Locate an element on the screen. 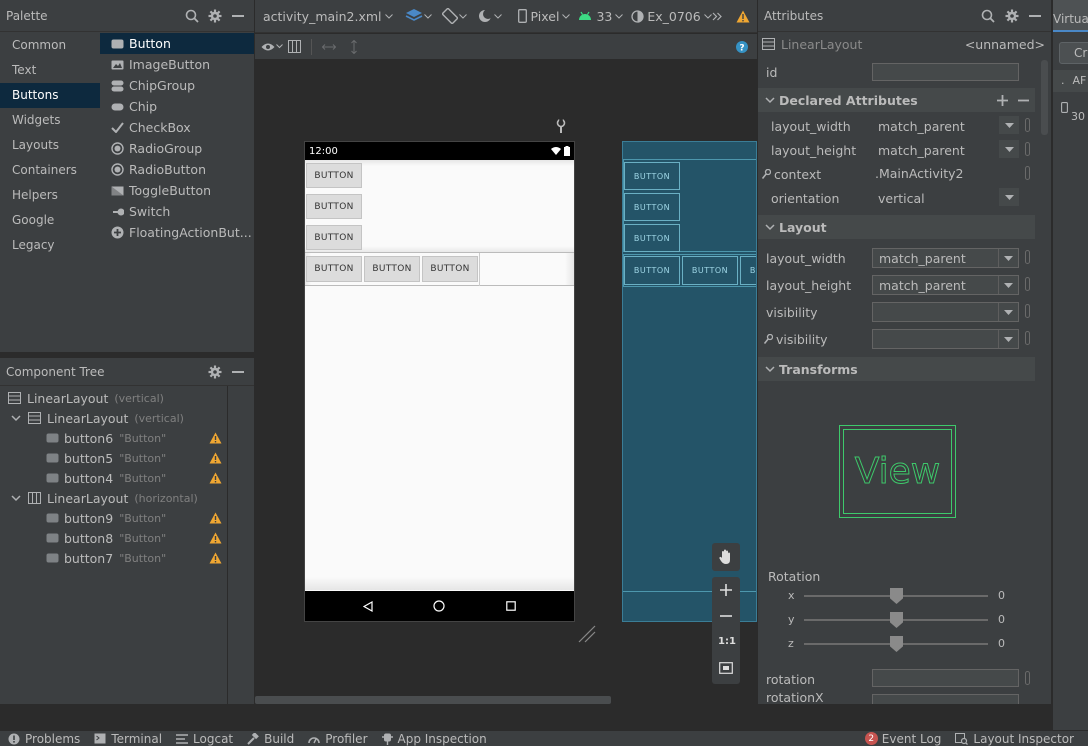 Image resolution: width=1088 pixels, height=746 pixels. palette-item-button: Button is located at coordinates (177, 43).